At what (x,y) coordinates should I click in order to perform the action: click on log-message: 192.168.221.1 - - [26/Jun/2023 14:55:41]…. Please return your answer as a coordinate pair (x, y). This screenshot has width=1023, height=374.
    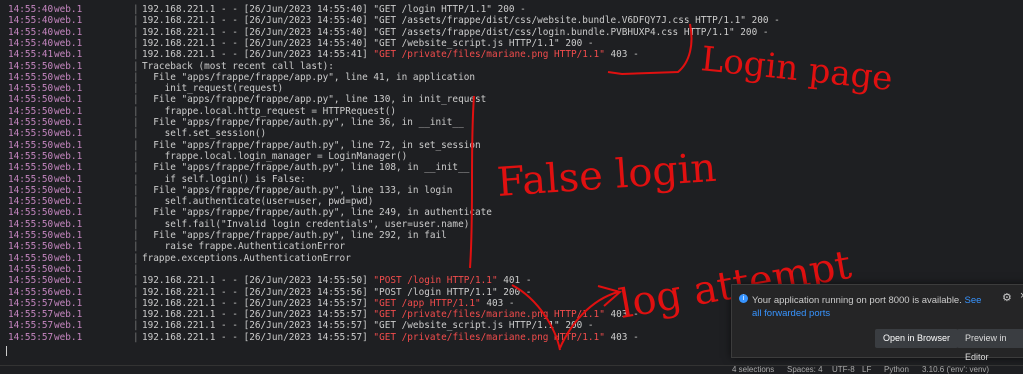
    Looking at the image, I should click on (390, 54).